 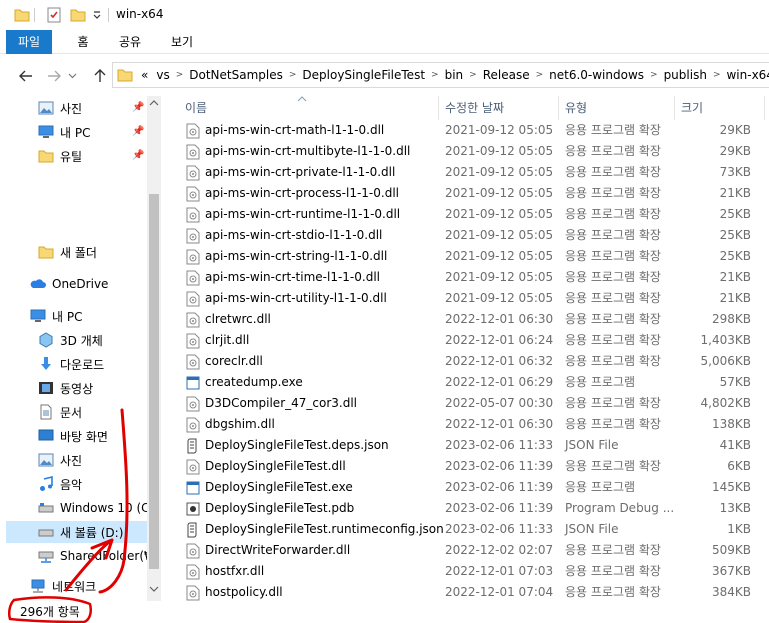 What do you see at coordinates (685, 75) in the screenshot?
I see `breadcrumb-item: publish` at bounding box center [685, 75].